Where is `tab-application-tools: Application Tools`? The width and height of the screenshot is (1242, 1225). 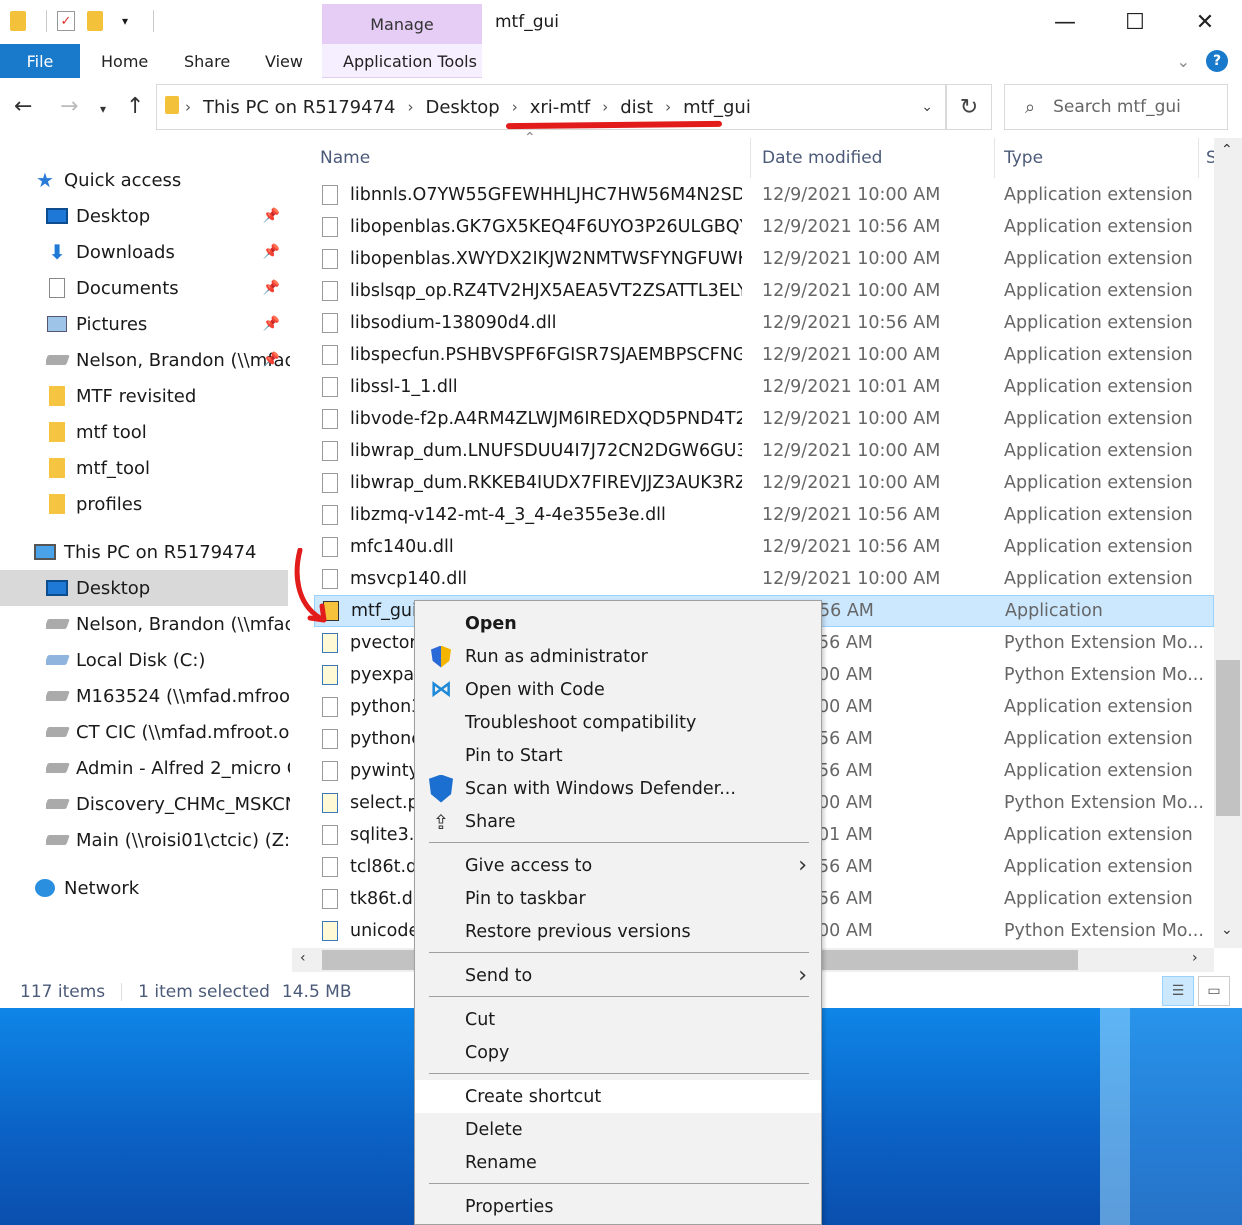
tab-application-tools: Application Tools is located at coordinates (410, 61).